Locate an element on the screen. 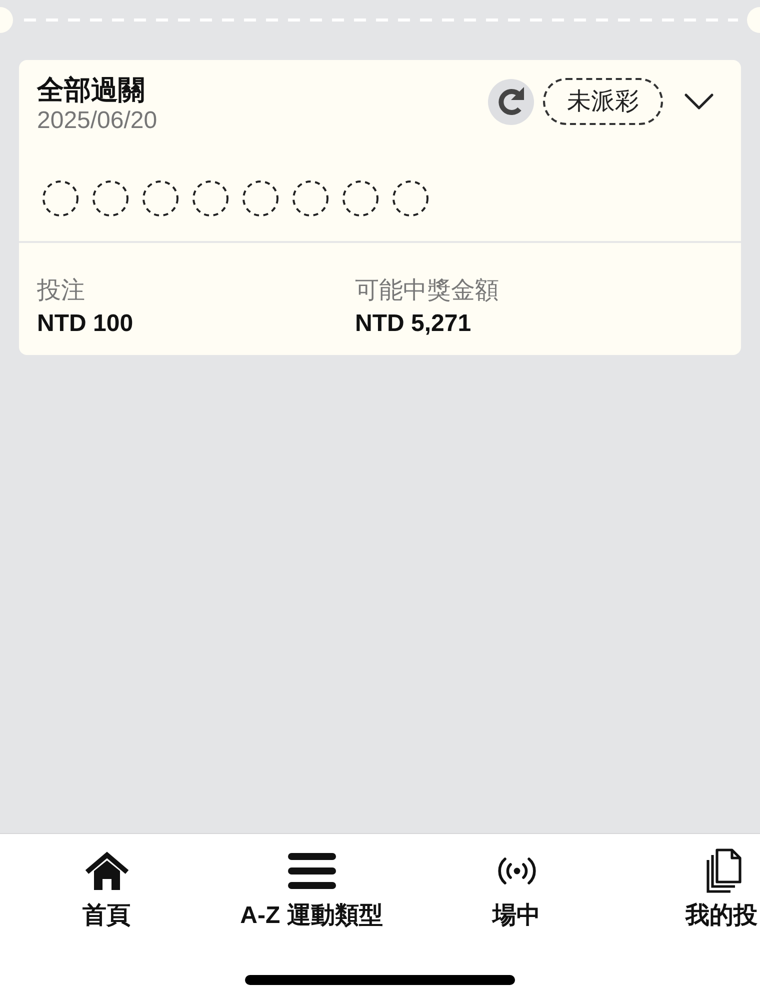 The height and width of the screenshot is (1000, 760). potential-win-value: NTD 5,271 is located at coordinates (413, 324).